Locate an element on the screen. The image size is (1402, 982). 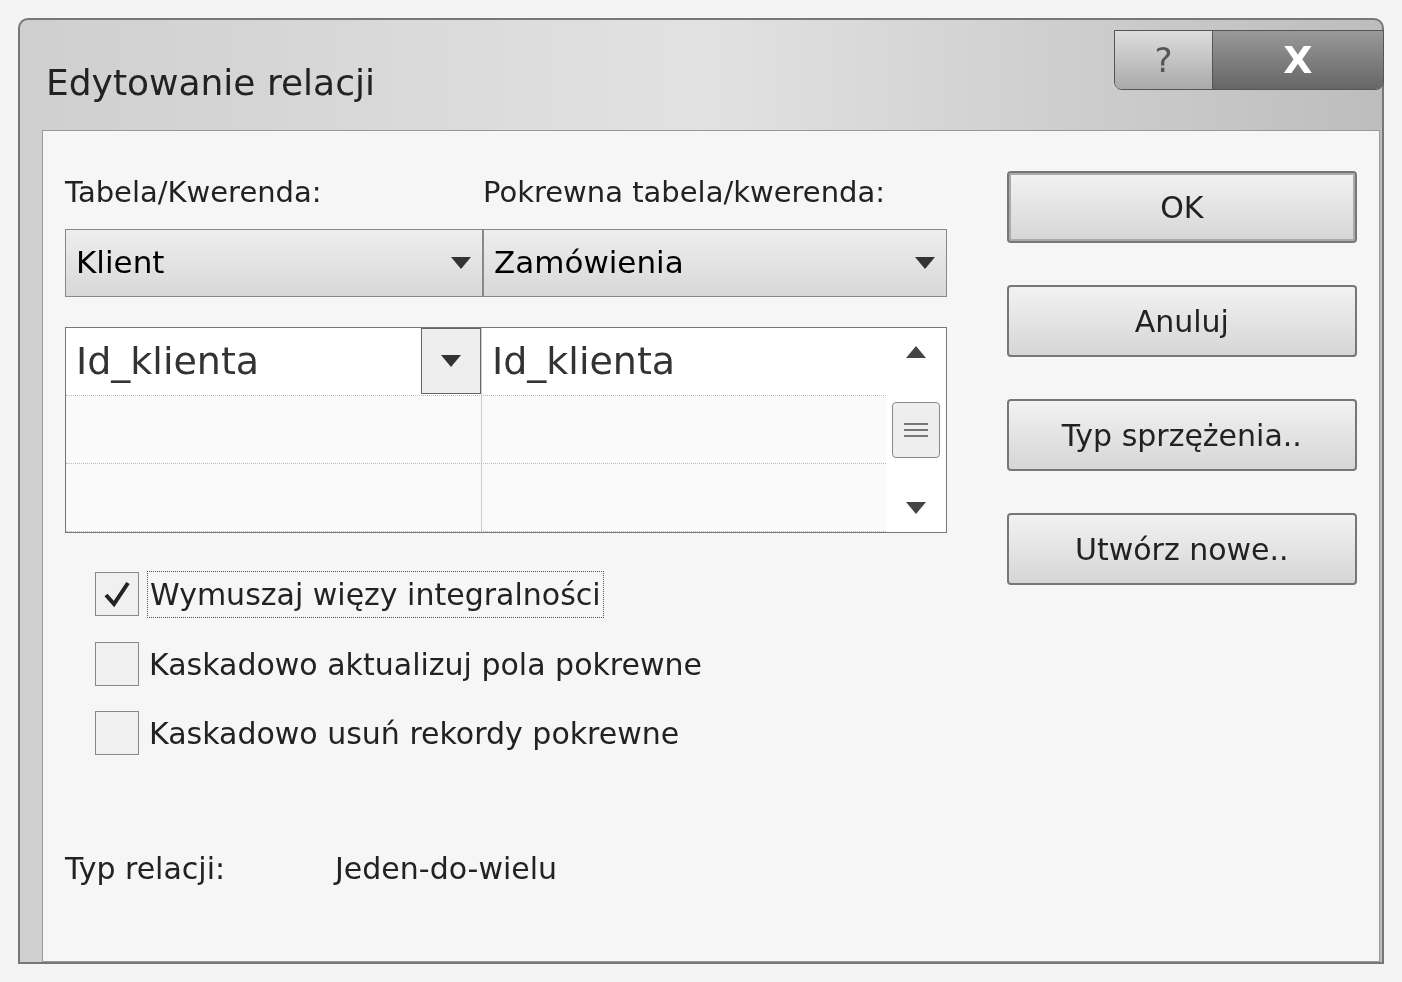
checkbox-label: Kaskadowo aktualizuj pola pokrewne is located at coordinates (425, 664).